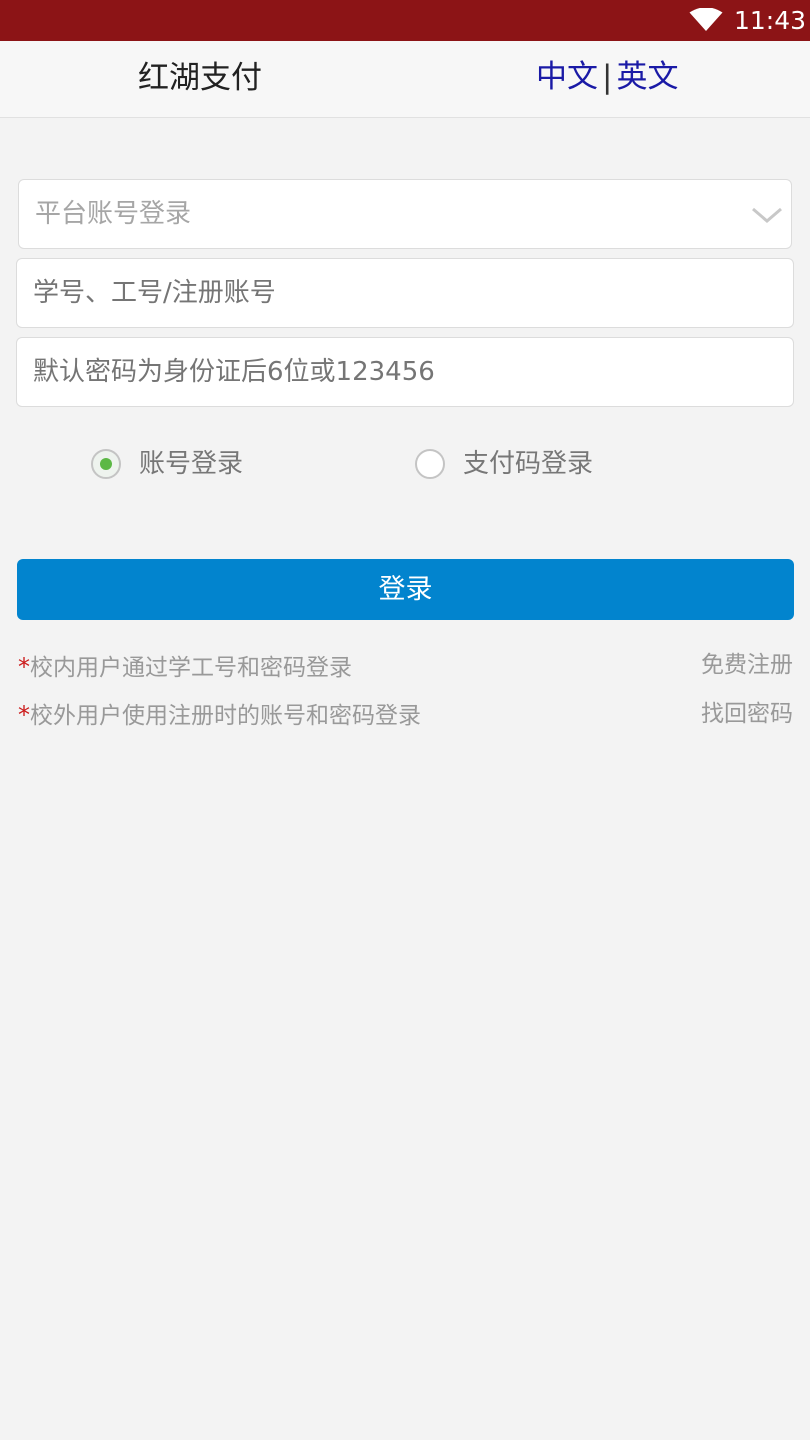  What do you see at coordinates (383, 372) in the screenshot?
I see `password-input` at bounding box center [383, 372].